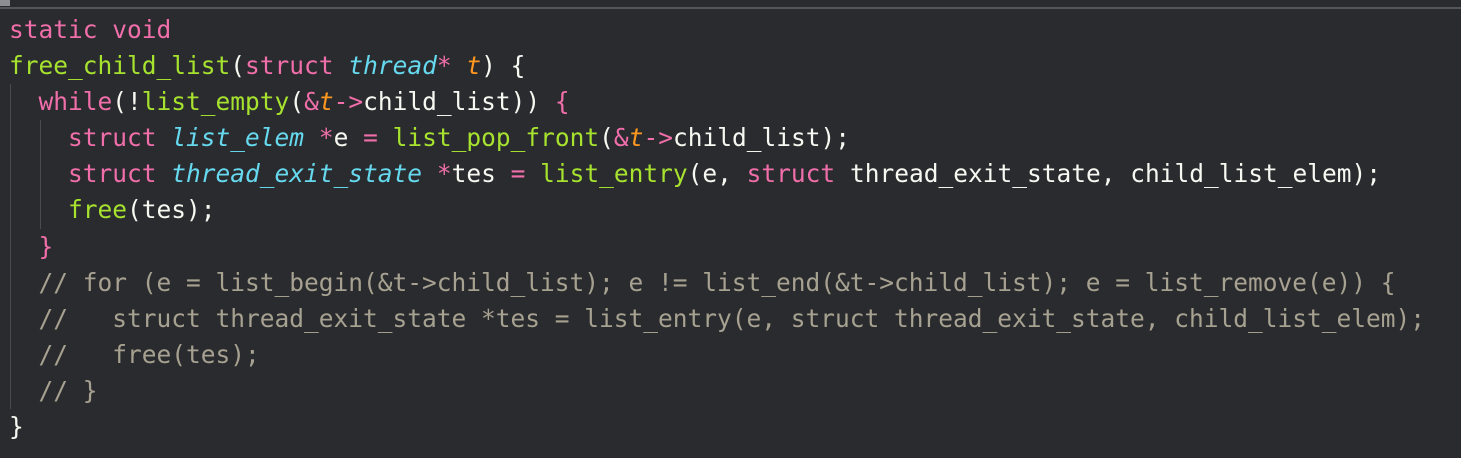  I want to click on type-name-token: thread_exit_state, so click(297, 174).